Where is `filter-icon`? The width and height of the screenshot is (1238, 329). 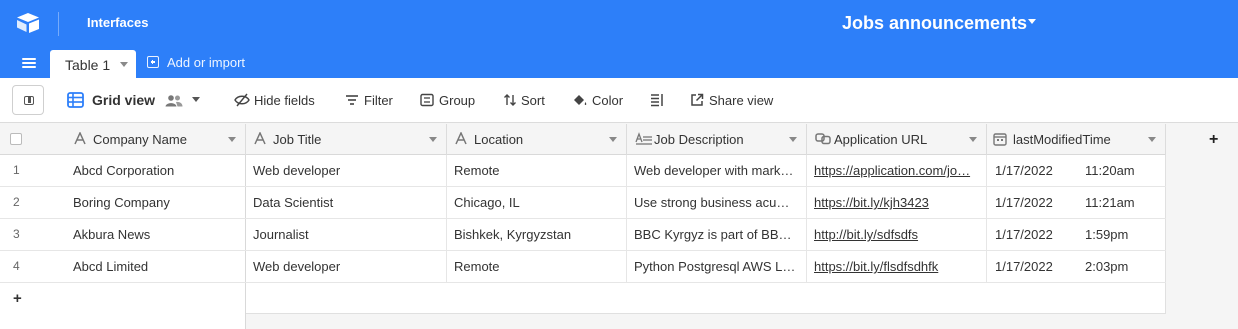
filter-icon is located at coordinates (352, 100).